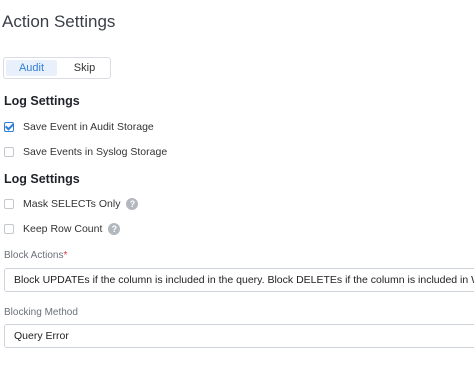  Describe the element at coordinates (84, 68) in the screenshot. I see `tab-skip: Skip` at that location.